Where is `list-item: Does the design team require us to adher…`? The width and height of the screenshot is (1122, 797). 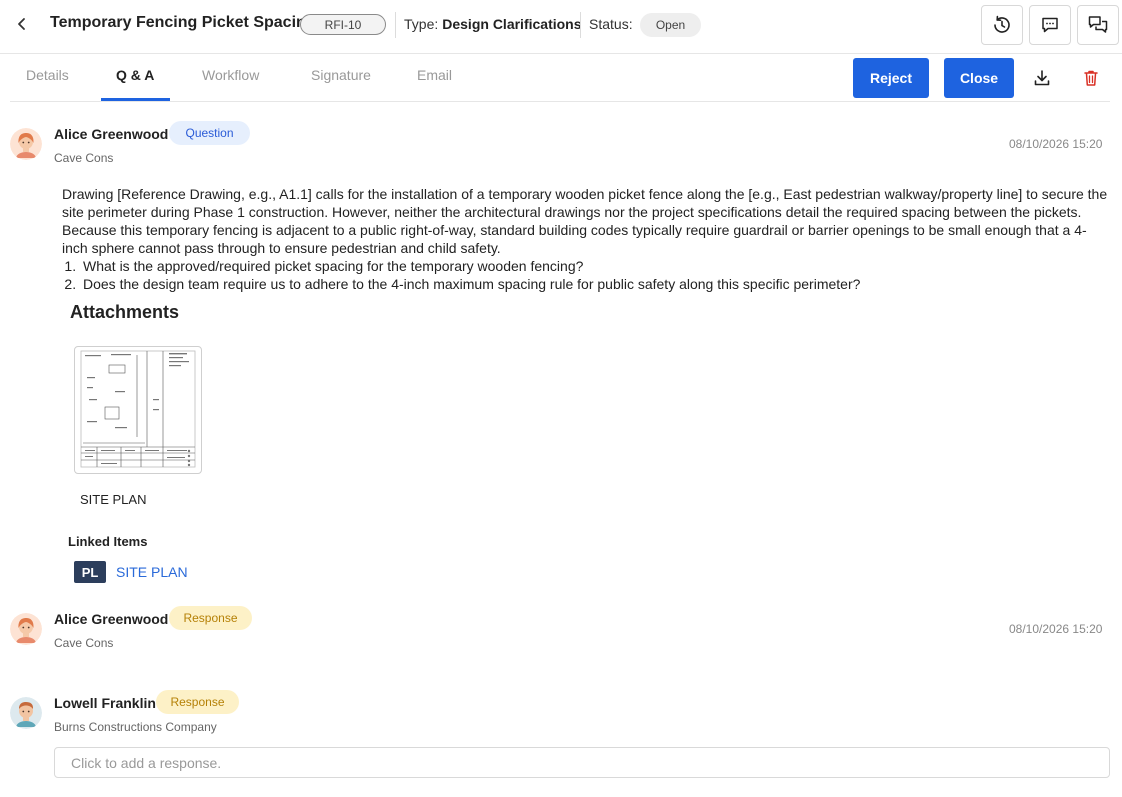 list-item: Does the design team require us to adher… is located at coordinates (596, 284).